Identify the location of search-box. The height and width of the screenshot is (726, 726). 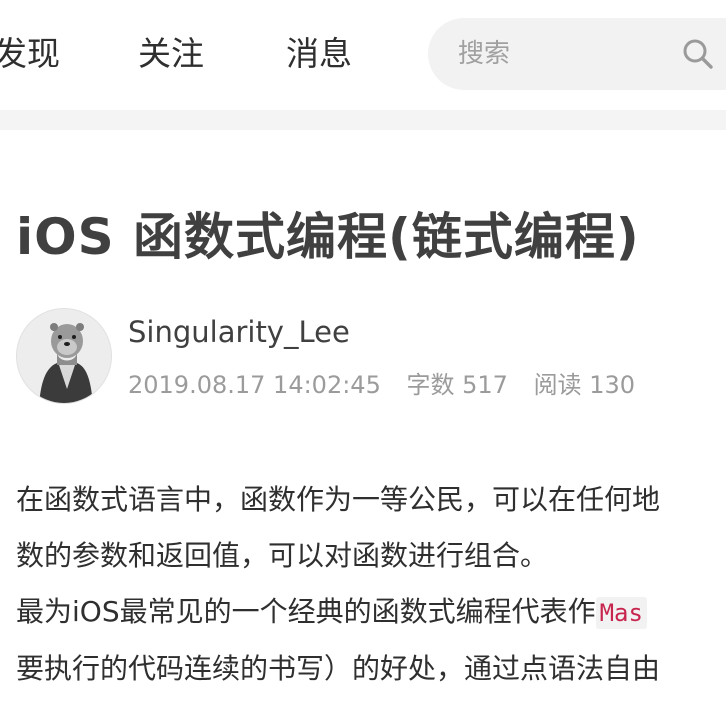
(577, 54).